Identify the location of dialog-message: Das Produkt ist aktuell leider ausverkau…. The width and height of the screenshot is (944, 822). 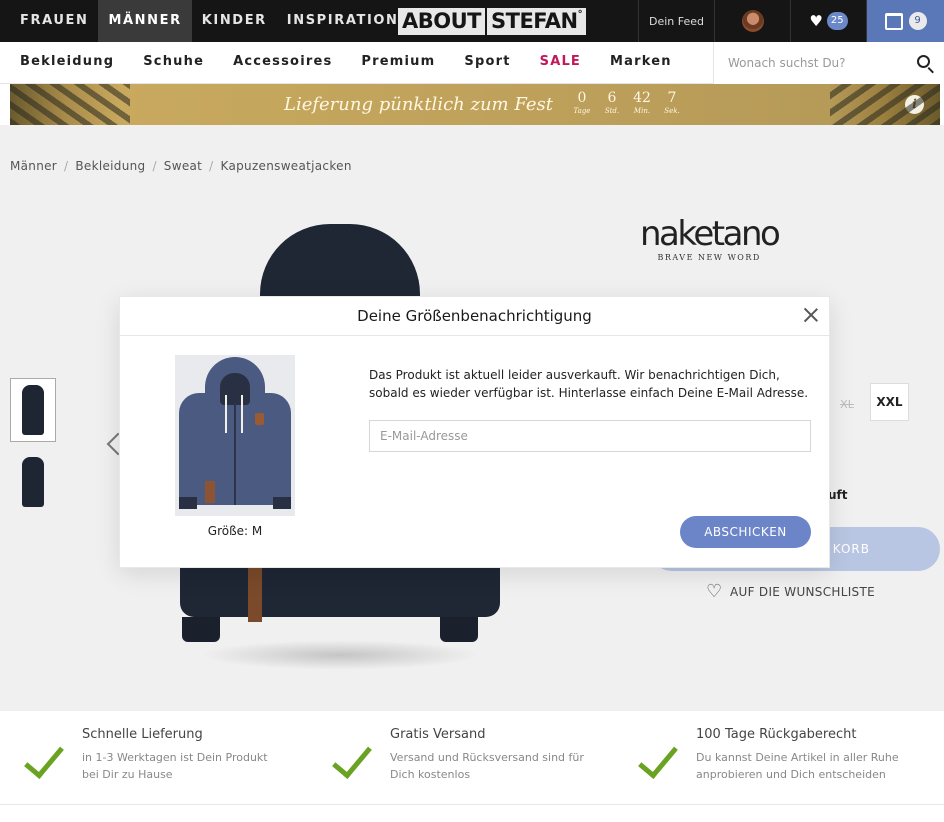
(589, 384).